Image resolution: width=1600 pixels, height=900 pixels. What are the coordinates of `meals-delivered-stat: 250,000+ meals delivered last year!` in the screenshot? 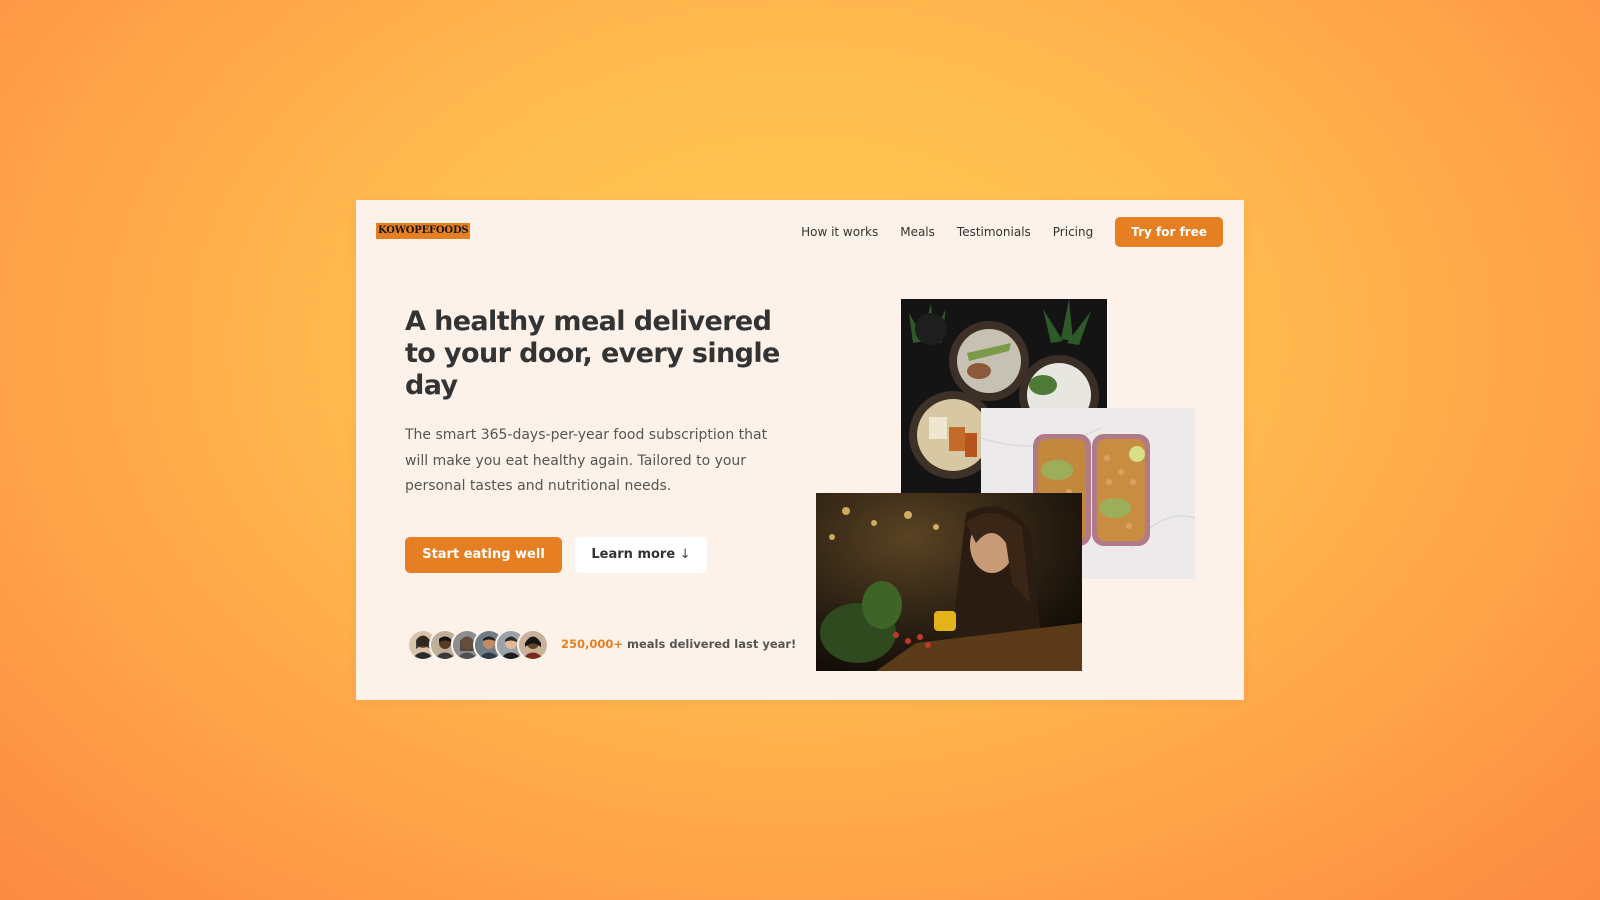 It's located at (678, 644).